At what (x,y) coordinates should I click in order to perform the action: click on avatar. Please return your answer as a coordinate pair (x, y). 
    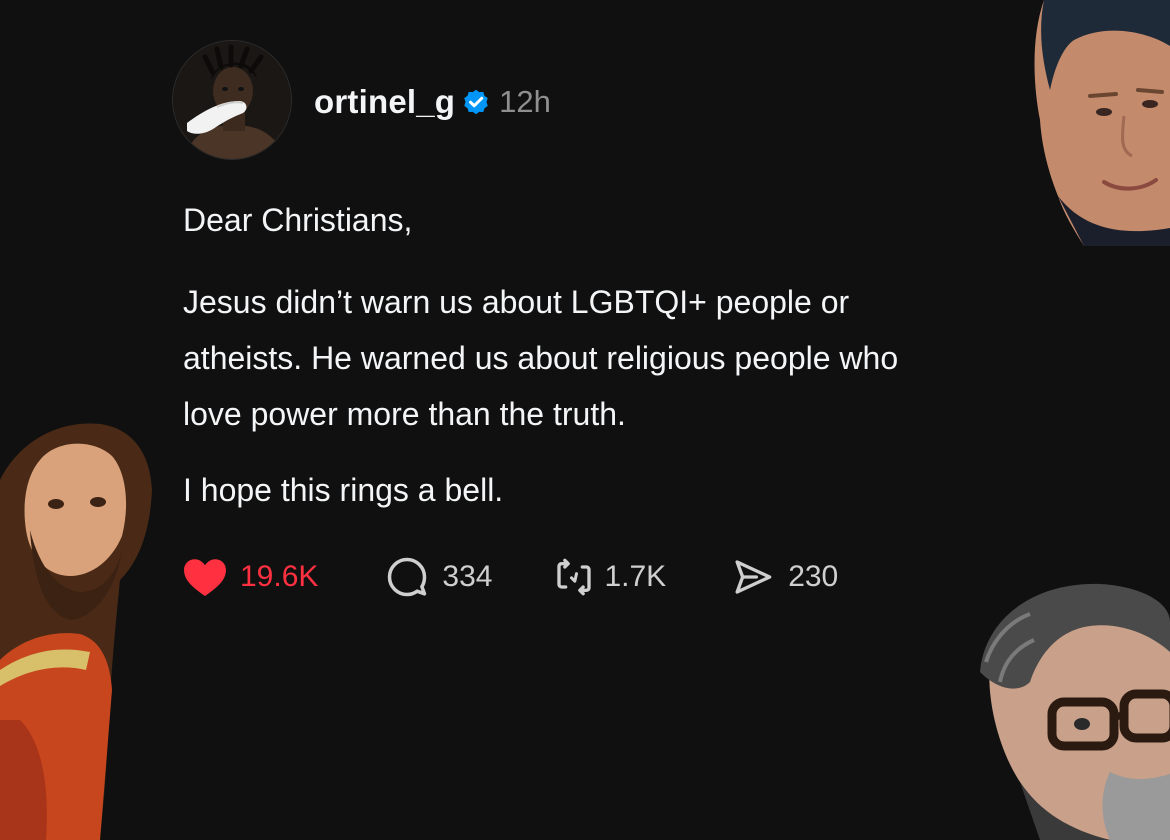
    Looking at the image, I should click on (232, 100).